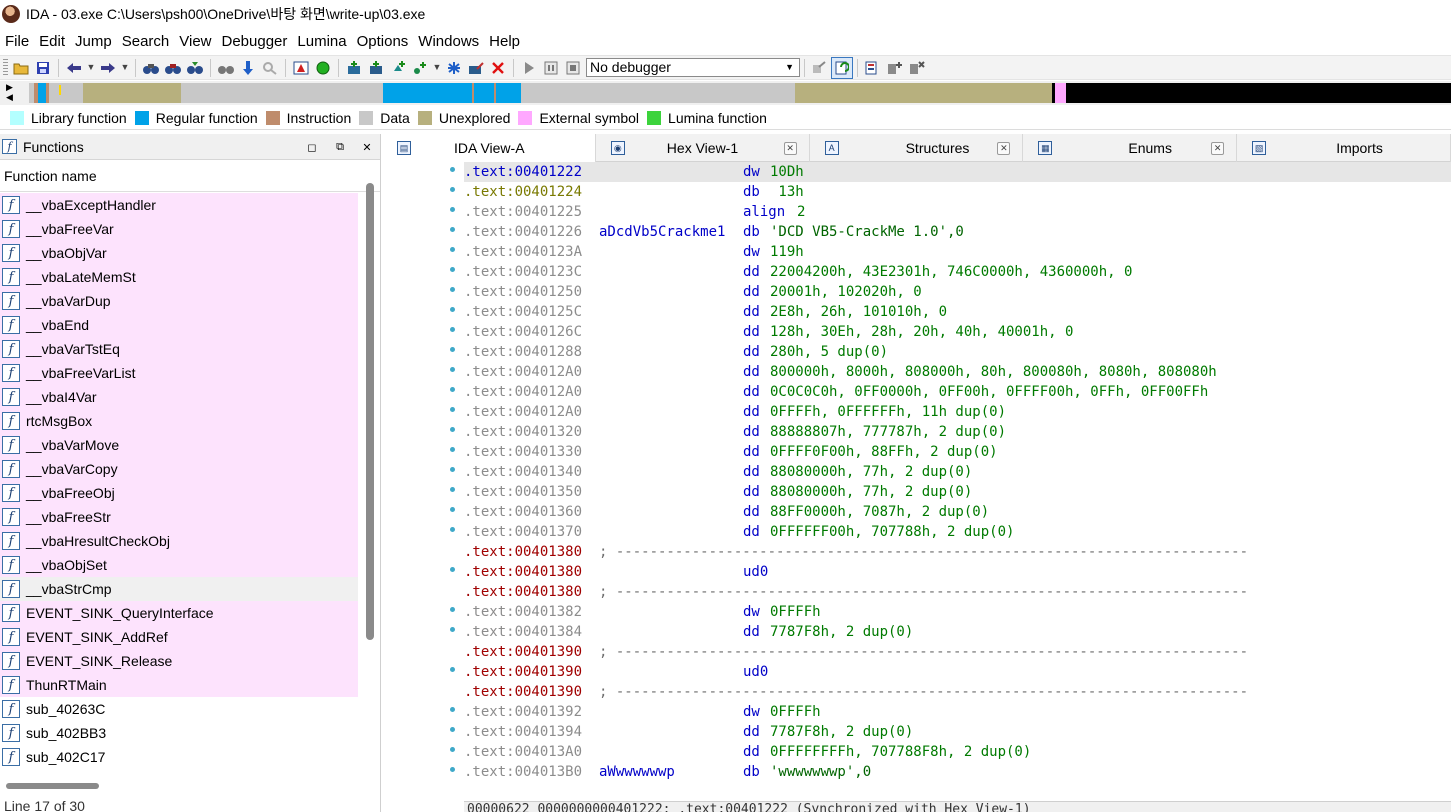 The image size is (1451, 812). I want to click on disassembly-line: .text:00401288 dd 280h, 5 dup(0), so click(957, 352).